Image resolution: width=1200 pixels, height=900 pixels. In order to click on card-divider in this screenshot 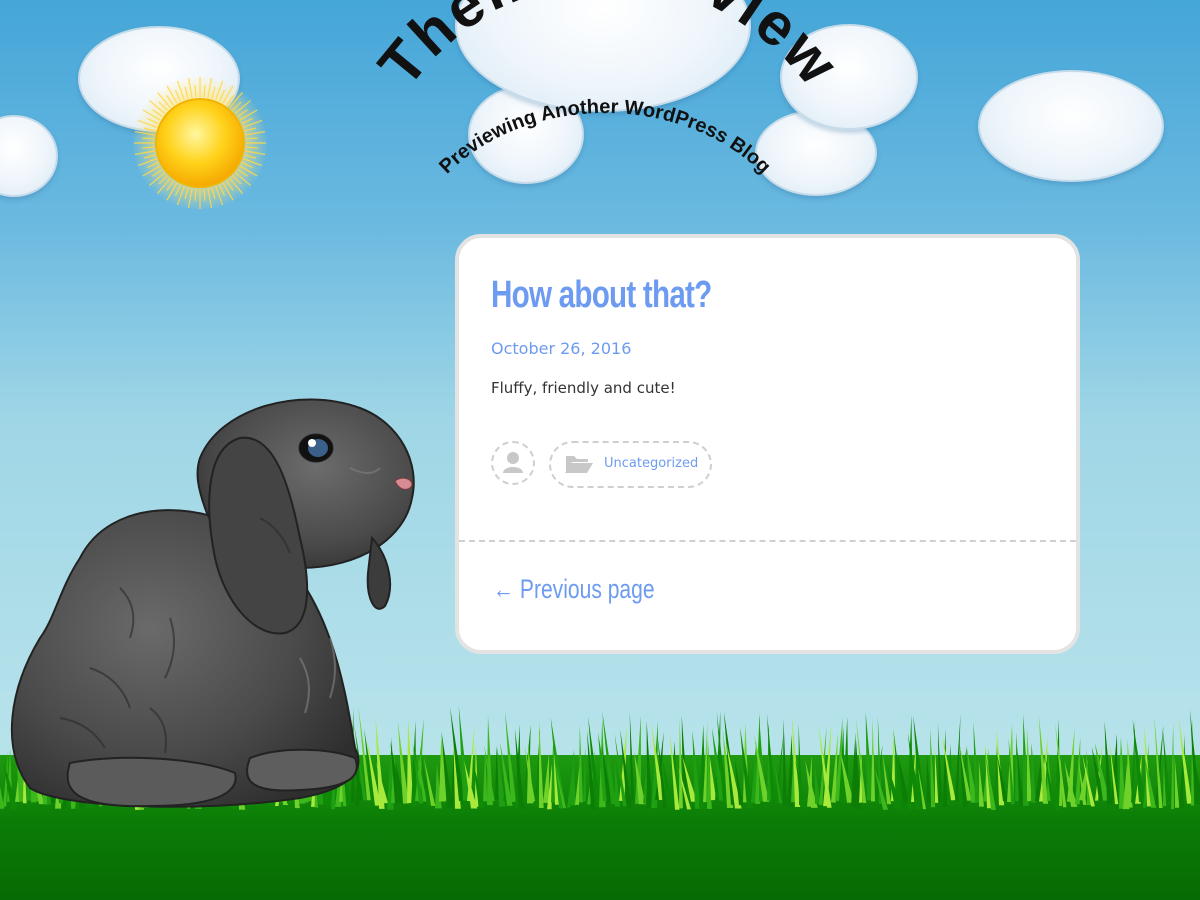, I will do `click(767, 541)`.